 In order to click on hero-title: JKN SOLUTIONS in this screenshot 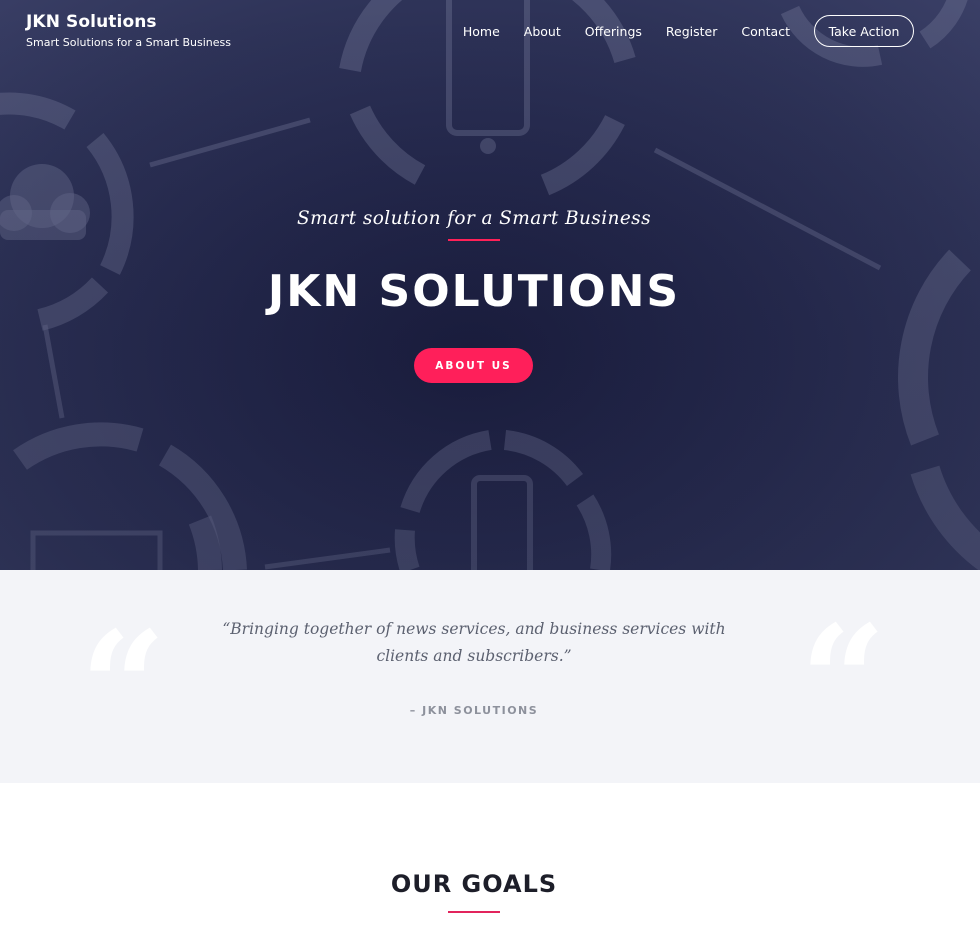, I will do `click(474, 291)`.